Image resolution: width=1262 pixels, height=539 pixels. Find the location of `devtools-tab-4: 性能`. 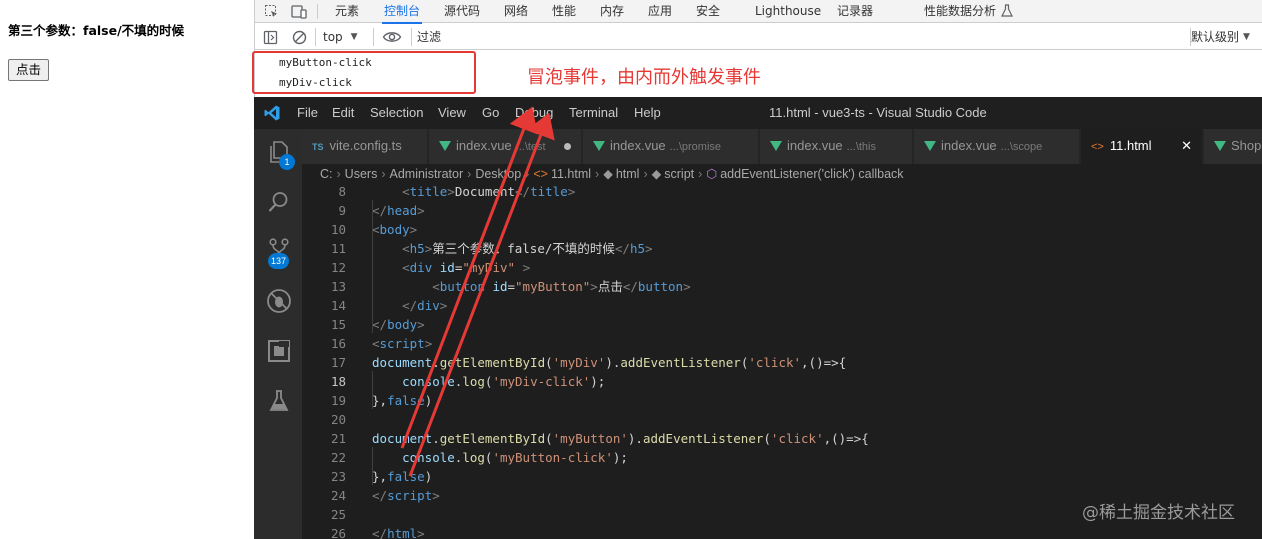

devtools-tab-4: 性能 is located at coordinates (564, 11).